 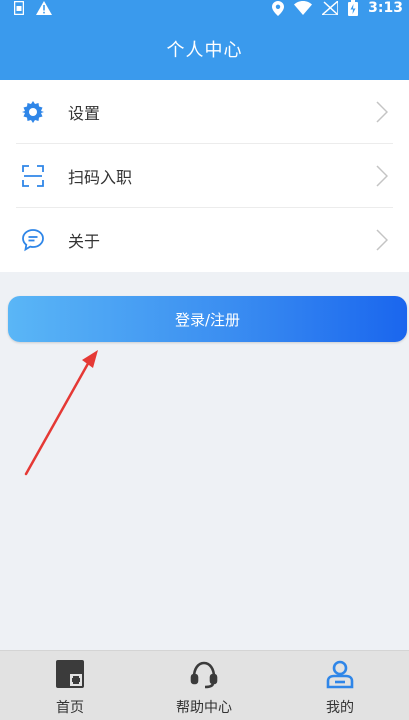 I want to click on menu-item-label: 关于, so click(x=84, y=241).